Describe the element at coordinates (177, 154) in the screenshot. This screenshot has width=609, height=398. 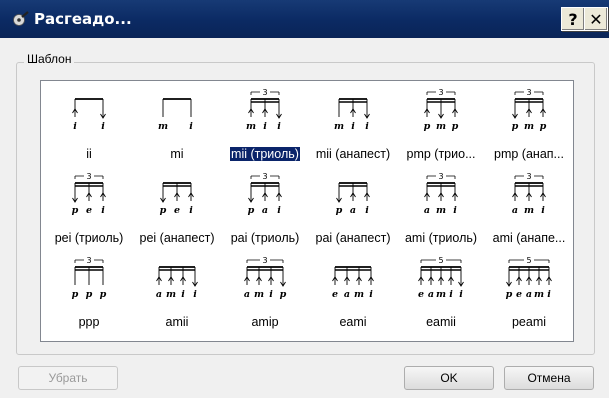
I see `pattern-label: mi` at that location.